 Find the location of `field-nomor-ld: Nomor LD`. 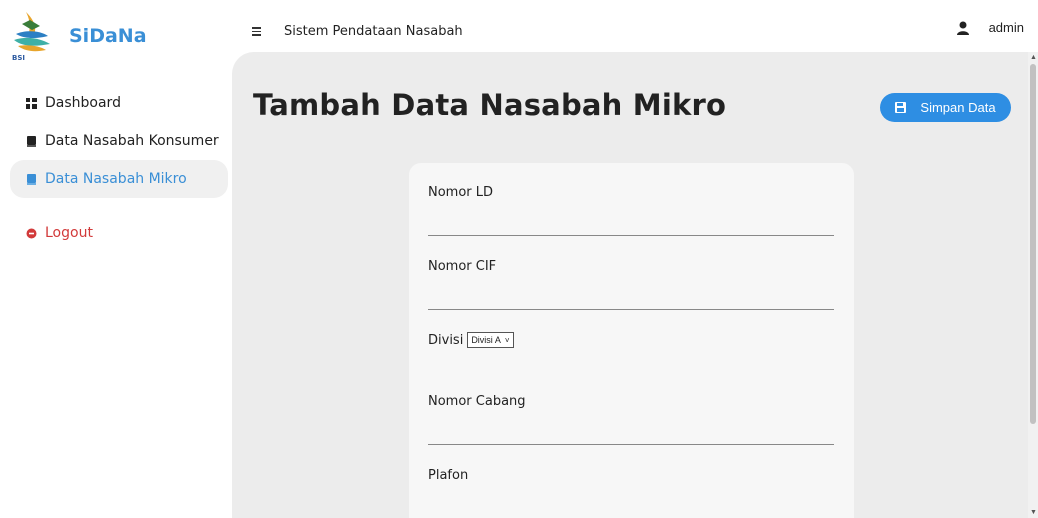

field-nomor-ld: Nomor LD is located at coordinates (631, 210).